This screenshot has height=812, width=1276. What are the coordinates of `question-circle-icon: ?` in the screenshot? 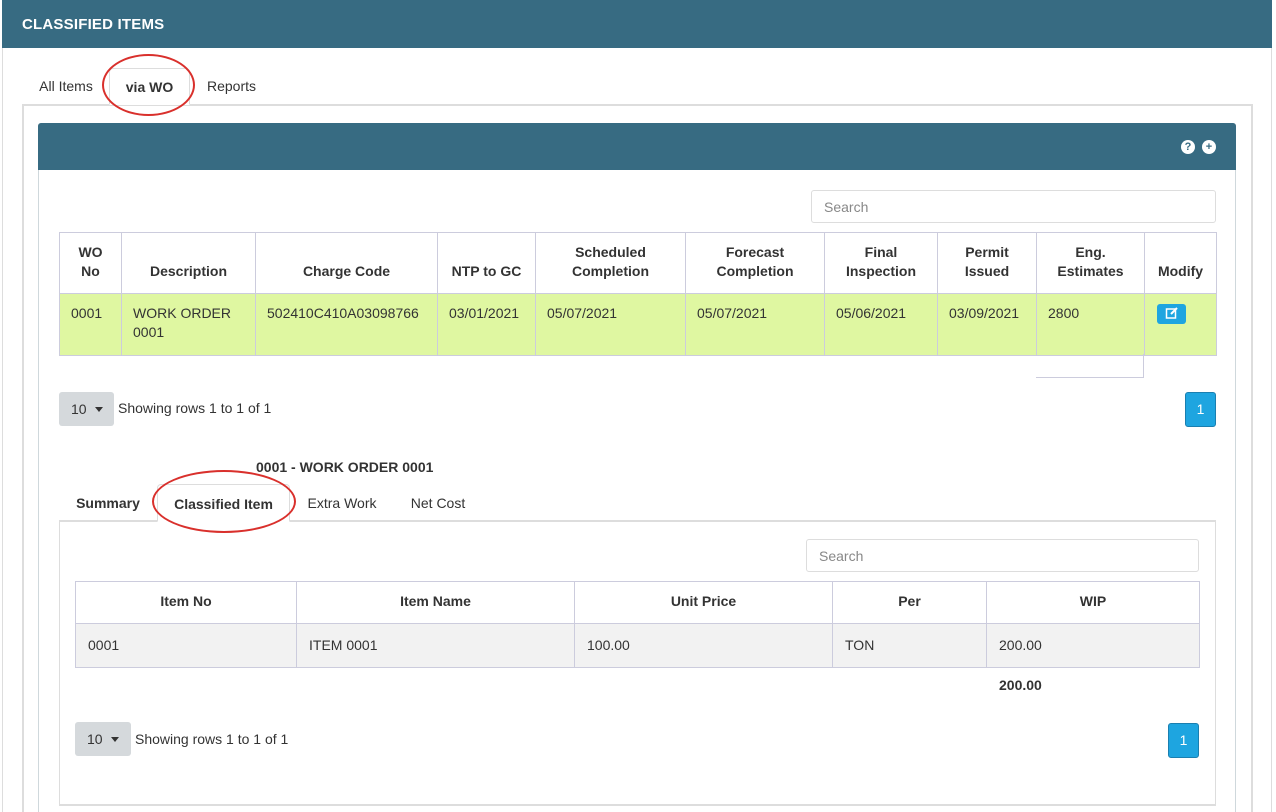 It's located at (1188, 147).